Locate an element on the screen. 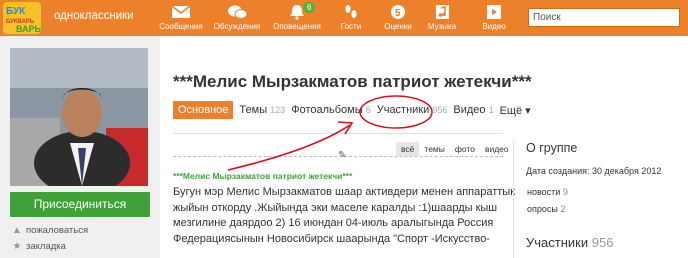  tab-count: 956 is located at coordinates (440, 110).